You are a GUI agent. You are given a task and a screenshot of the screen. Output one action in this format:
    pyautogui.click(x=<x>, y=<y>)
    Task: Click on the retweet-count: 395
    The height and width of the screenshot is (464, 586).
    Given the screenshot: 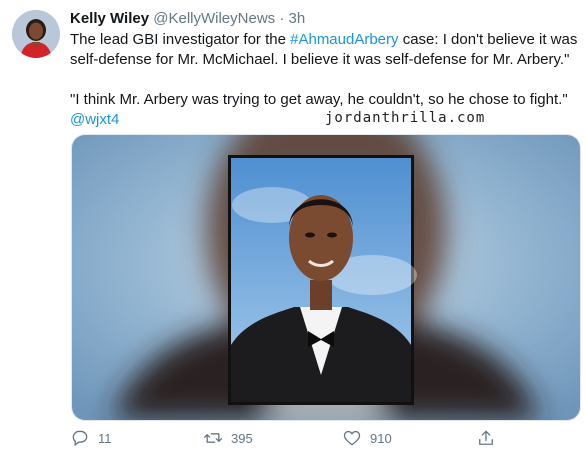 What is the action you would take?
    pyautogui.click(x=242, y=438)
    